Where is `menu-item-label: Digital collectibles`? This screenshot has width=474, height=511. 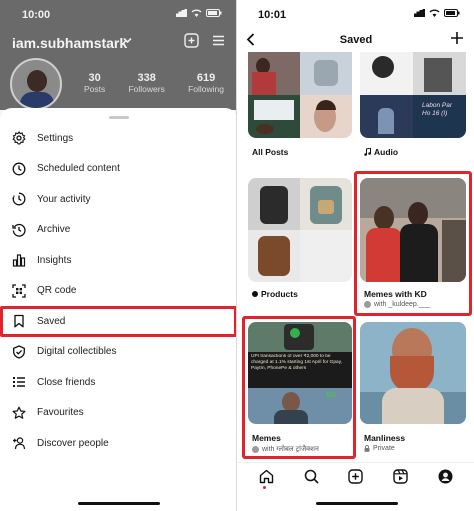 menu-item-label: Digital collectibles is located at coordinates (77, 352).